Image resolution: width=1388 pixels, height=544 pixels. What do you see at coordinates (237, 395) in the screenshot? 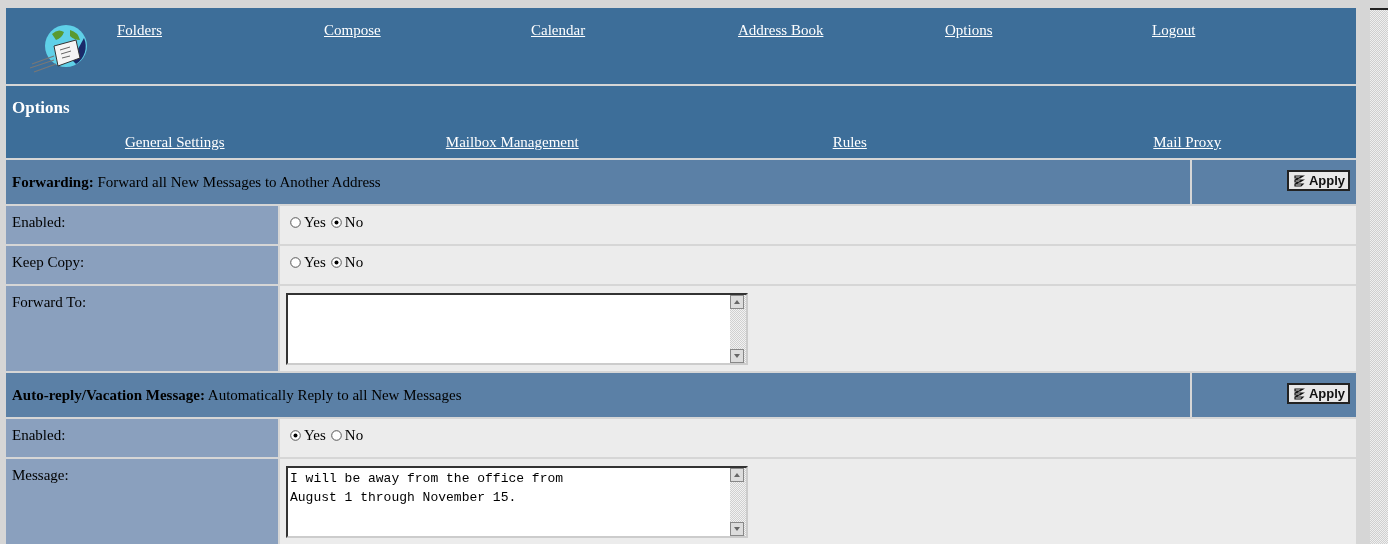
I see `section-heading: Auto-reply/Vacation Message: Automatically Reply to all New Messages` at bounding box center [237, 395].